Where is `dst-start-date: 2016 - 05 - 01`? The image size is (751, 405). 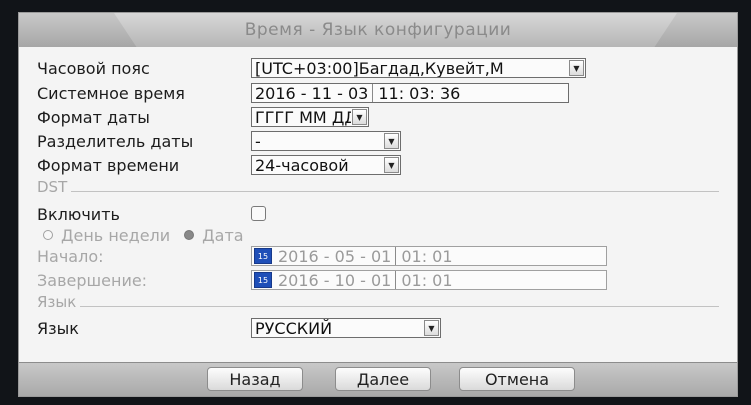 dst-start-date: 2016 - 05 - 01 is located at coordinates (334, 256).